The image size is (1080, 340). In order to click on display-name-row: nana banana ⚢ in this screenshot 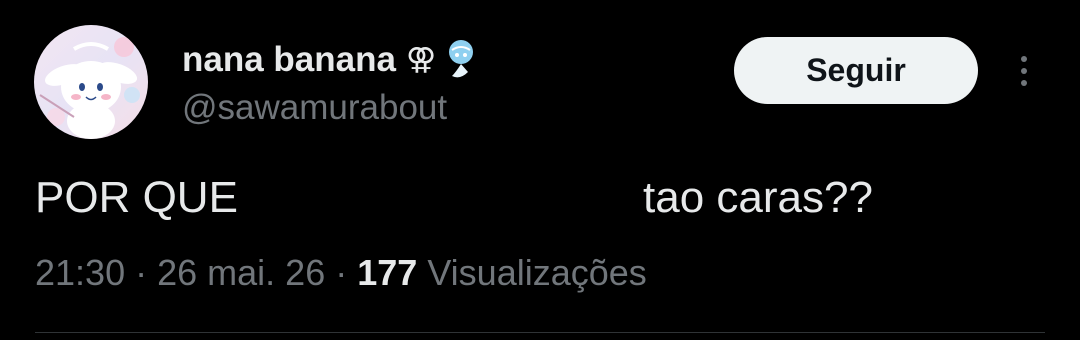, I will do `click(330, 60)`.